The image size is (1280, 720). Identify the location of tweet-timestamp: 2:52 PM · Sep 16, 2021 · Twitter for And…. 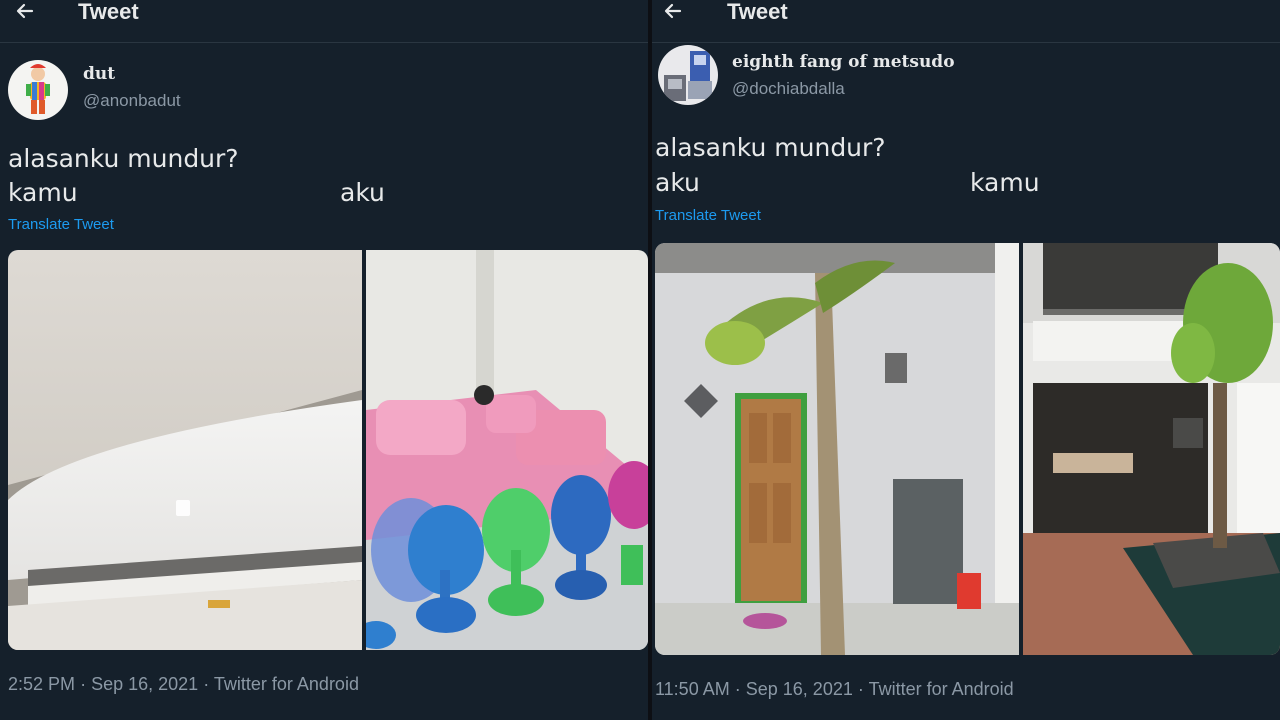
(183, 684).